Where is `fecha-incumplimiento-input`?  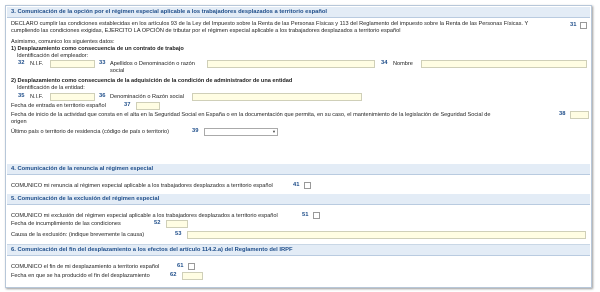 fecha-incumplimiento-input is located at coordinates (177, 224).